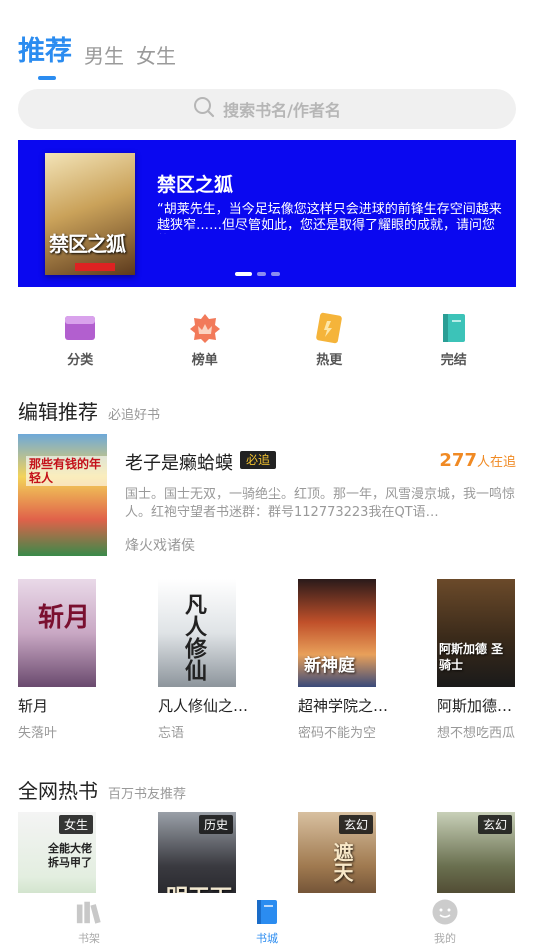  What do you see at coordinates (45, 51) in the screenshot?
I see `tab-recommend-label: 推荐` at bounding box center [45, 51].